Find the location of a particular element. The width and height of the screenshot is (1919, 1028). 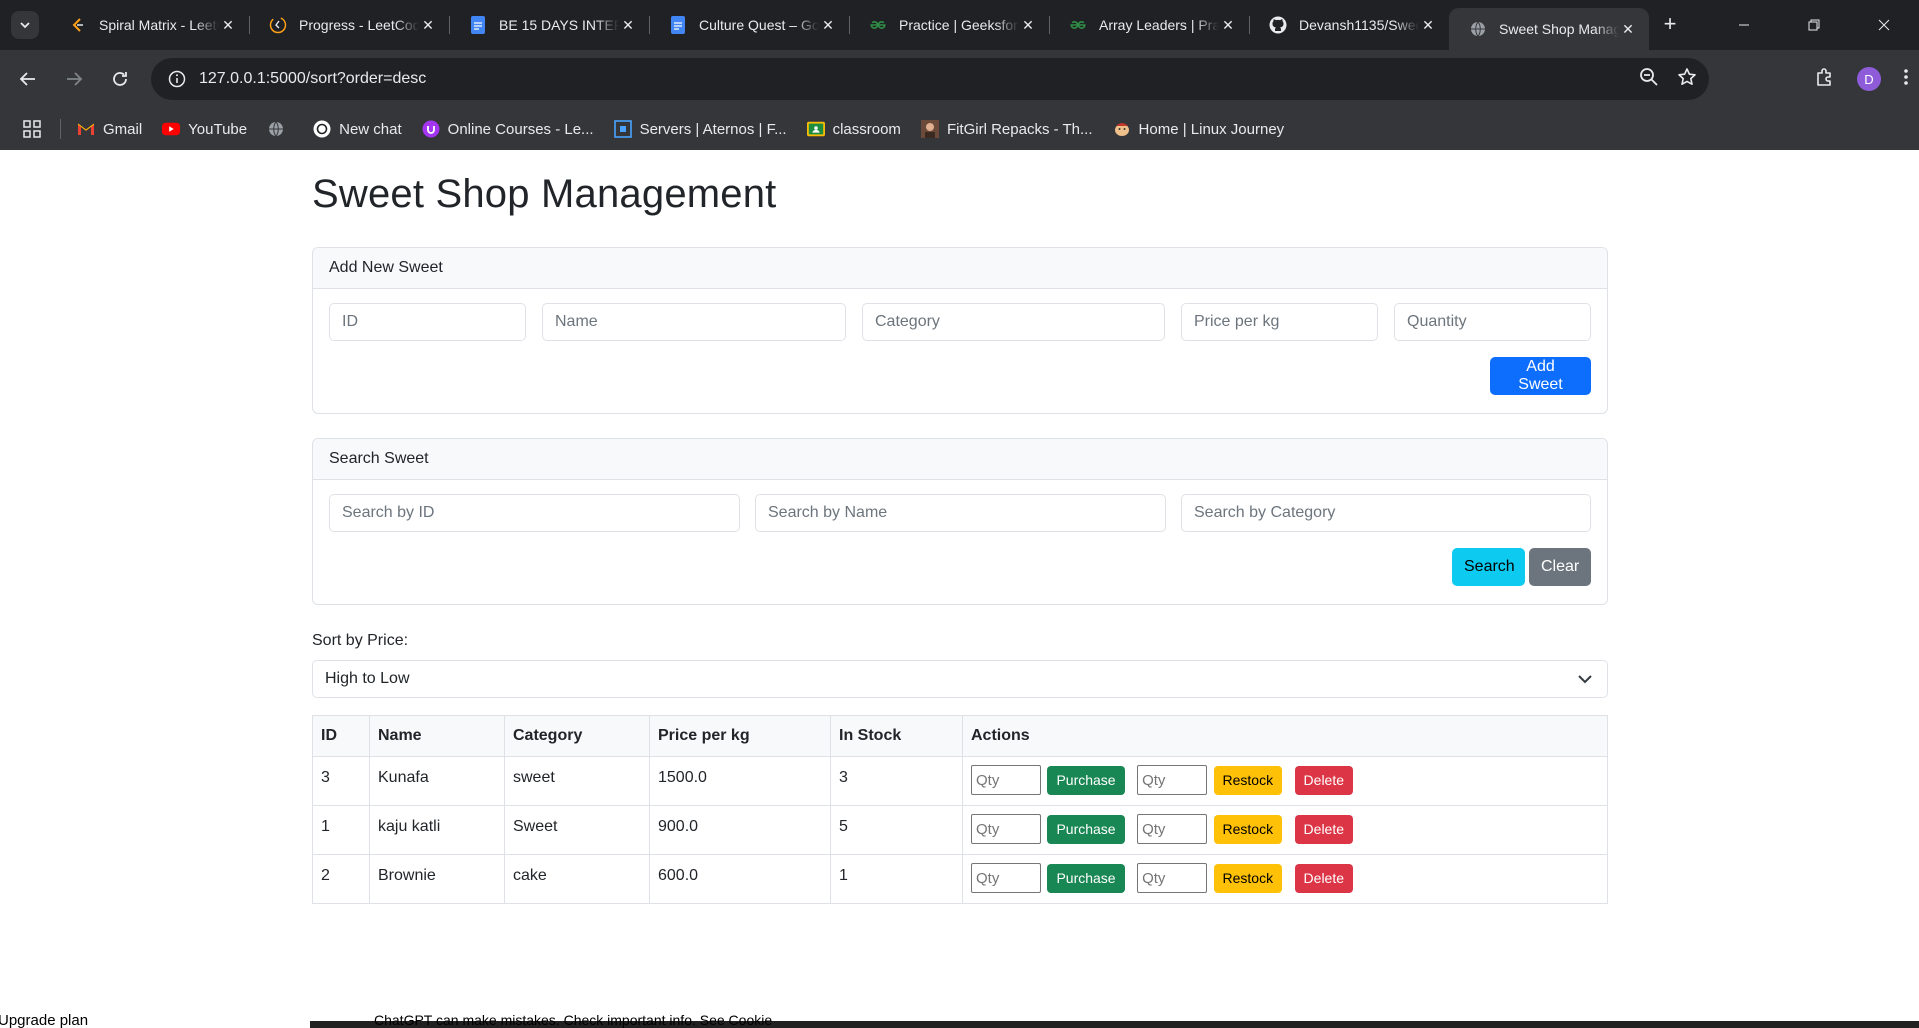

bookmark-linux-journey: Home | Linux Journey is located at coordinates (1199, 129).